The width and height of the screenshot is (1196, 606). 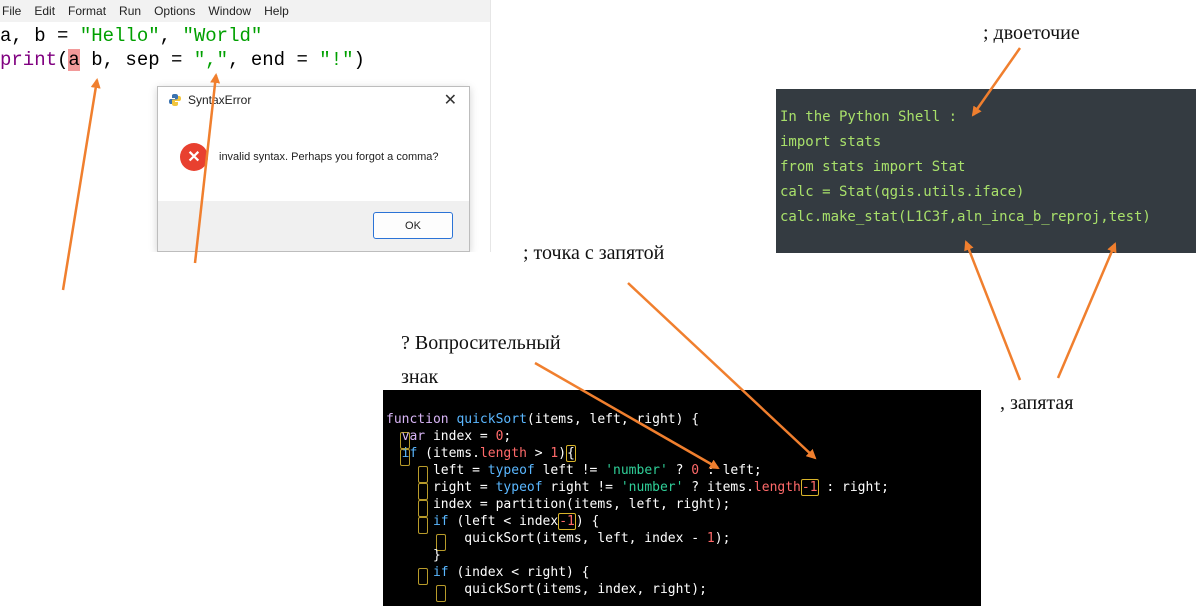 I want to click on menu-bar: File Edit Format Run Options Window Help, so click(x=245, y=11).